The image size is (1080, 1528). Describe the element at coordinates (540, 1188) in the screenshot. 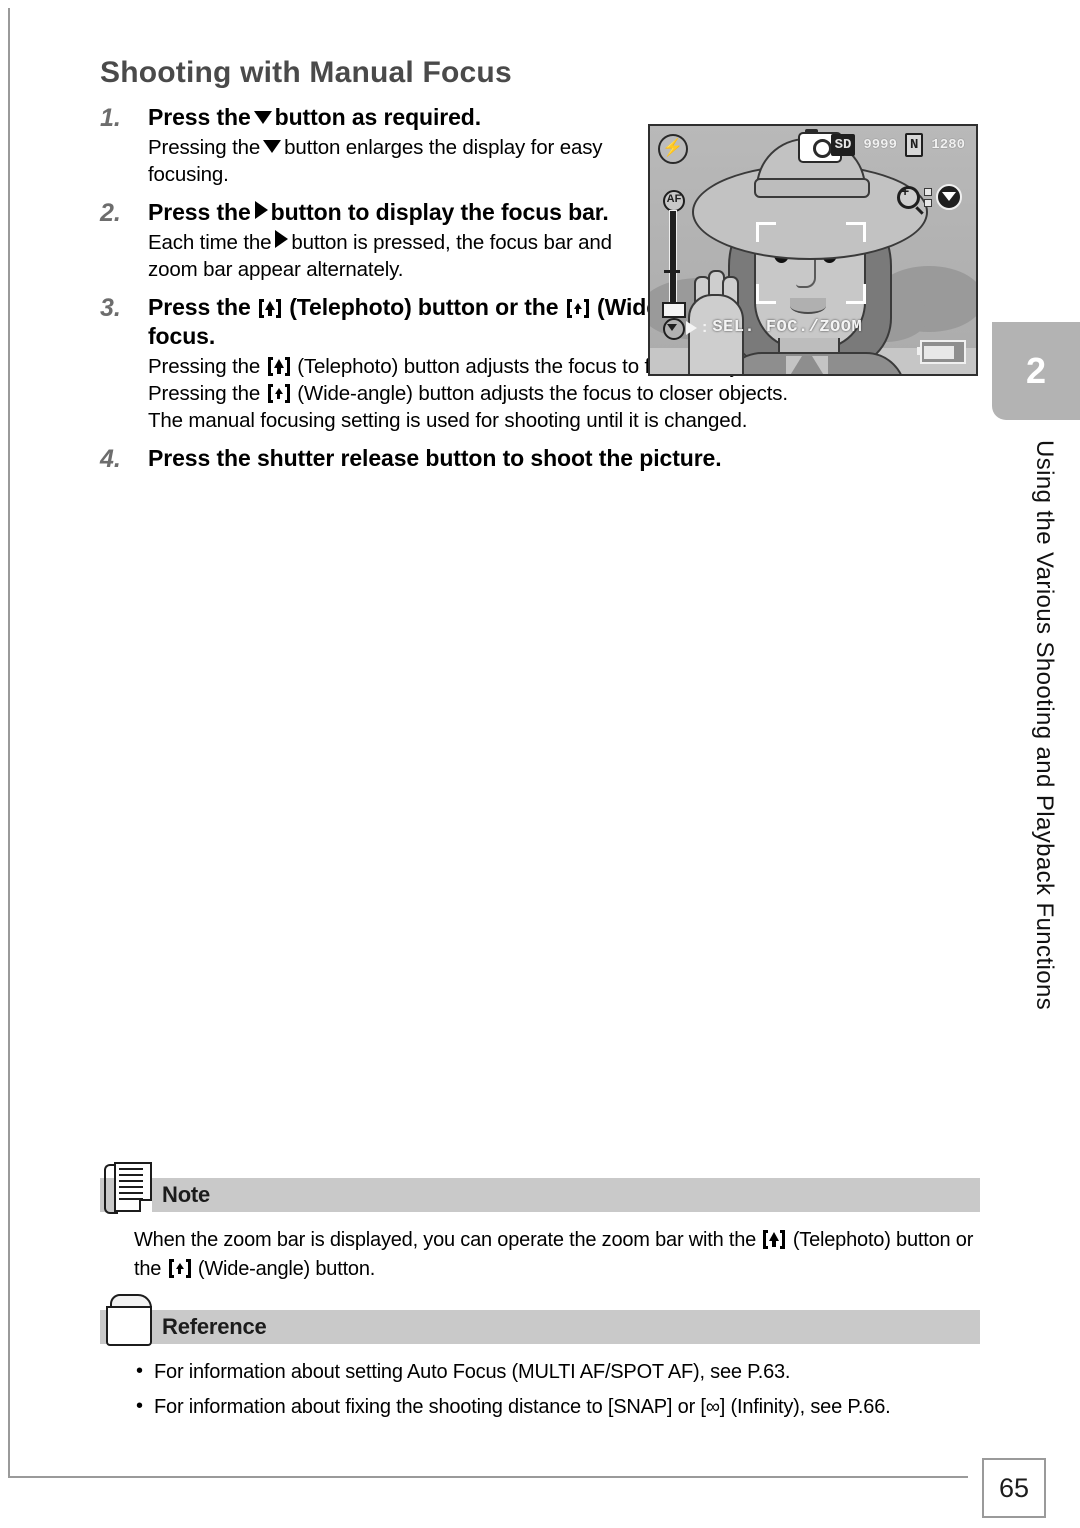

I see `note-header: Note` at that location.